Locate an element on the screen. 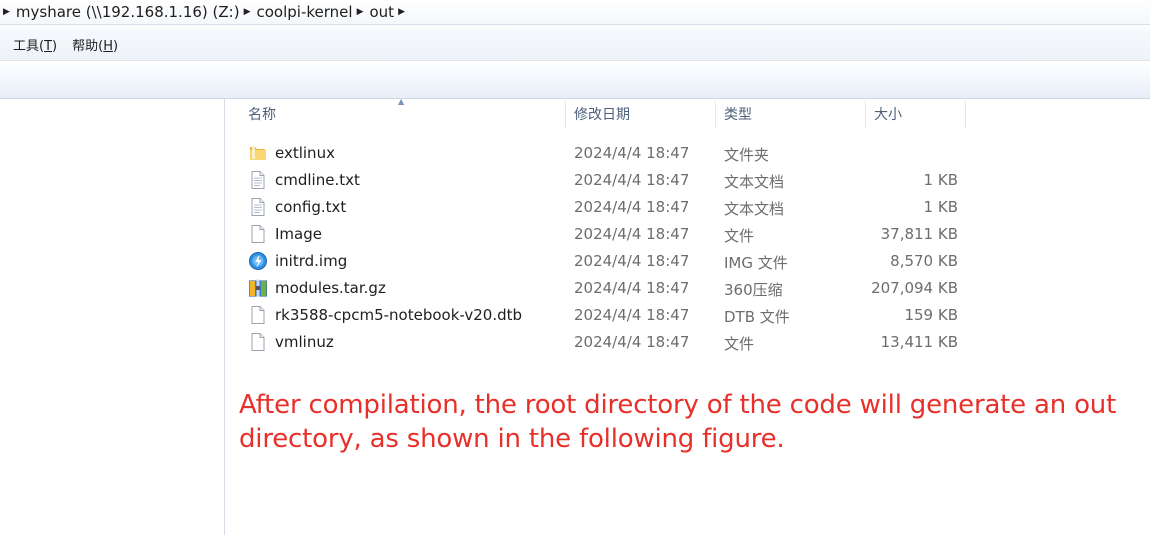  address-bar-bottom-strip is located at coordinates (575, 29).